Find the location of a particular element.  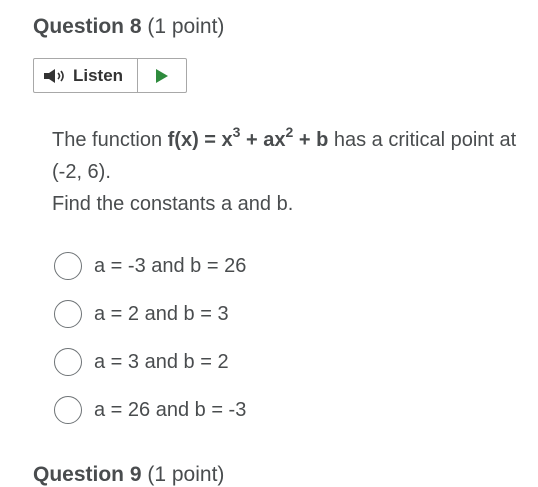

option-label: a = -3 and b = 26 is located at coordinates (170, 265).